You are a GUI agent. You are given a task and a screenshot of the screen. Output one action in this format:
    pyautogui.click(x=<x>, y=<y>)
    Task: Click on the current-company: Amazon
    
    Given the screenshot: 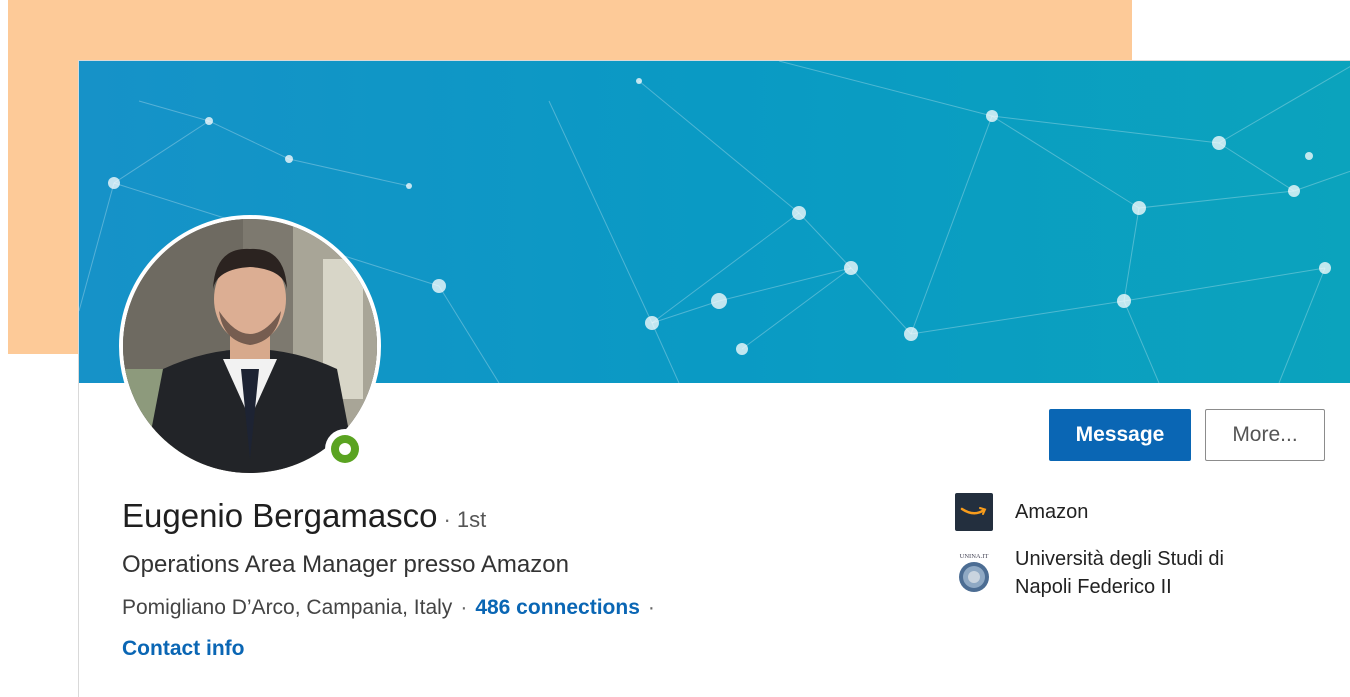 What is the action you would take?
    pyautogui.click(x=1021, y=512)
    